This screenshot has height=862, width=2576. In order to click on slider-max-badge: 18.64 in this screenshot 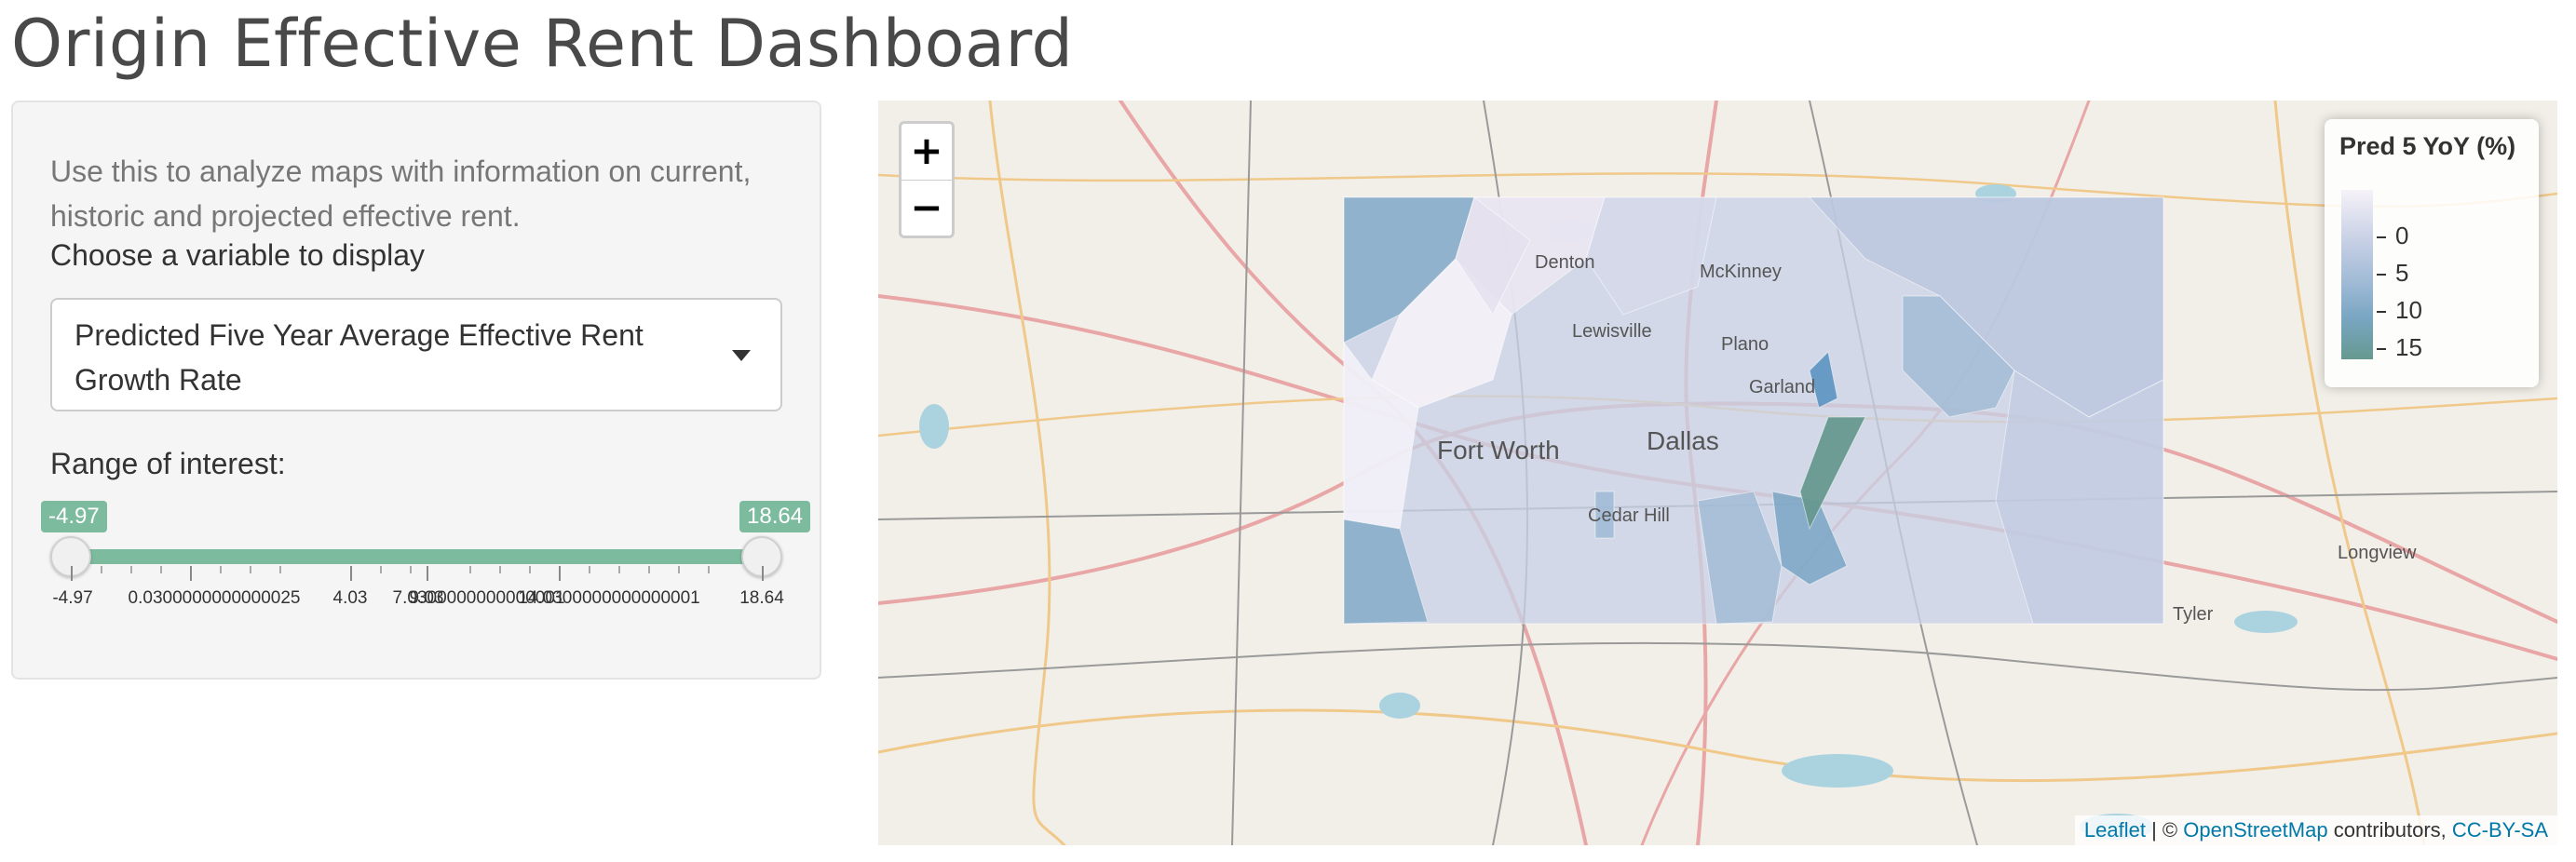, I will do `click(775, 516)`.